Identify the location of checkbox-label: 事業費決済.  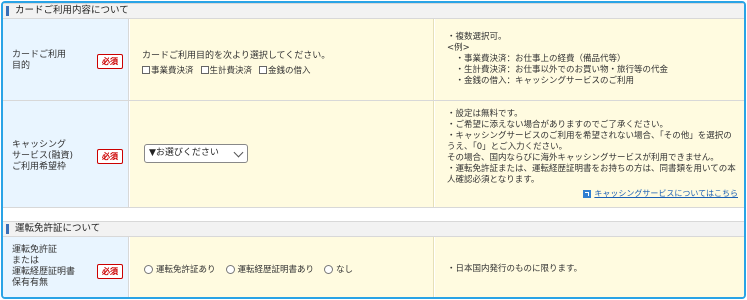
(172, 71).